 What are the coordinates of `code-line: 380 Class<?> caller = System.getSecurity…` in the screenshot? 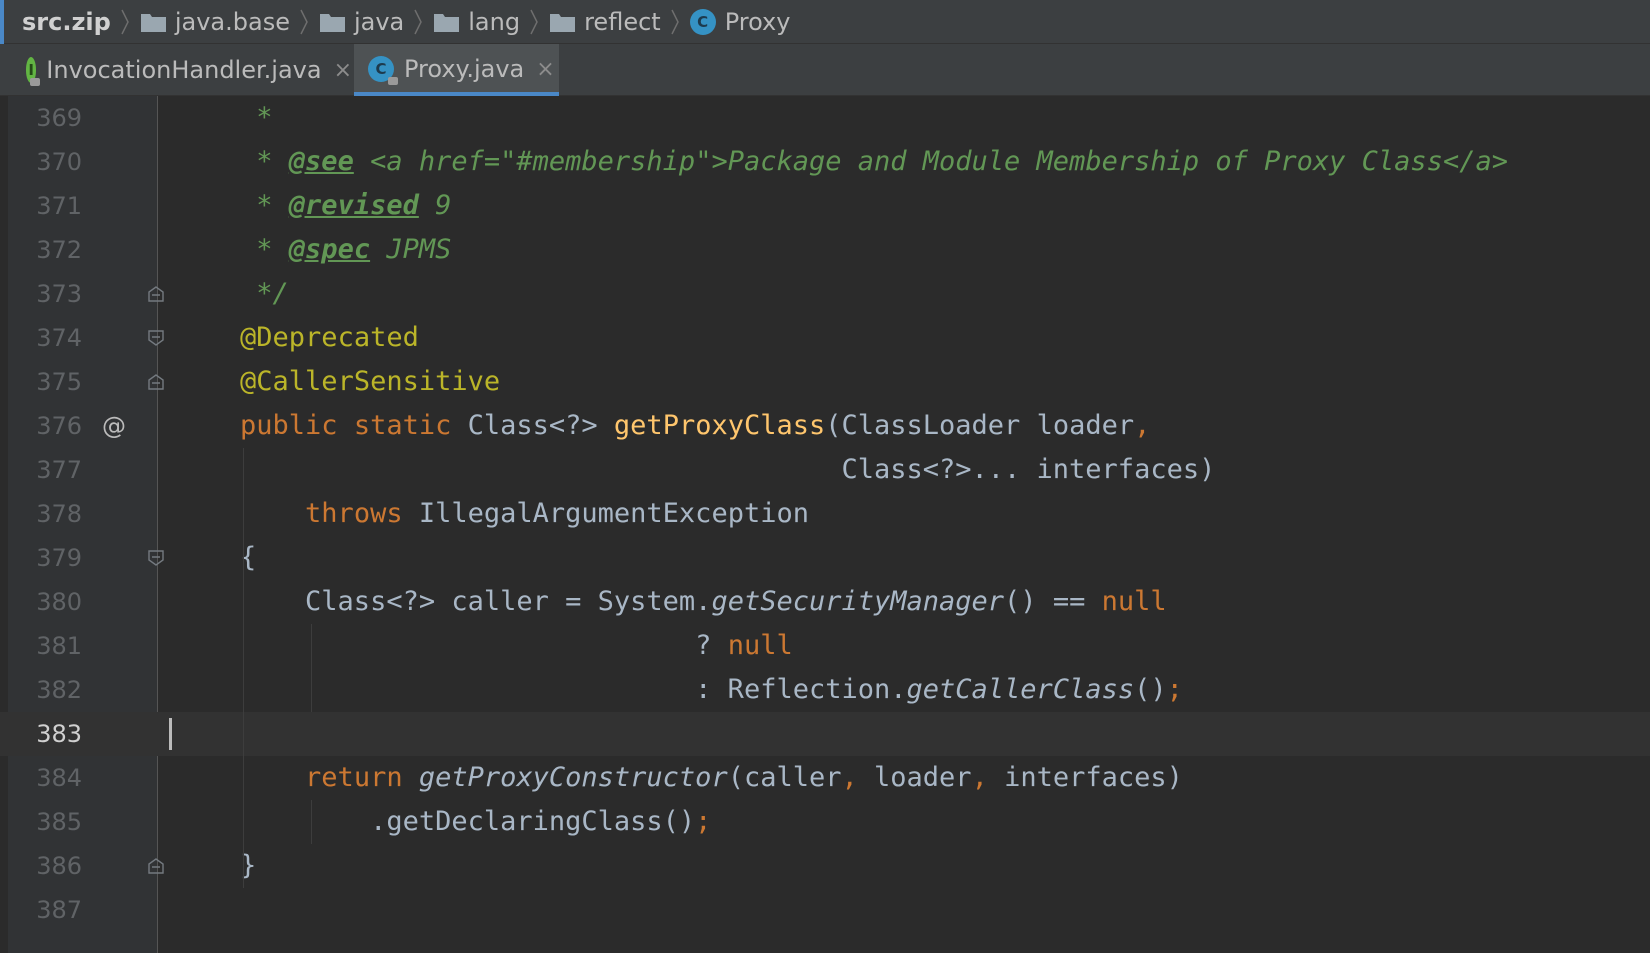 It's located at (825, 602).